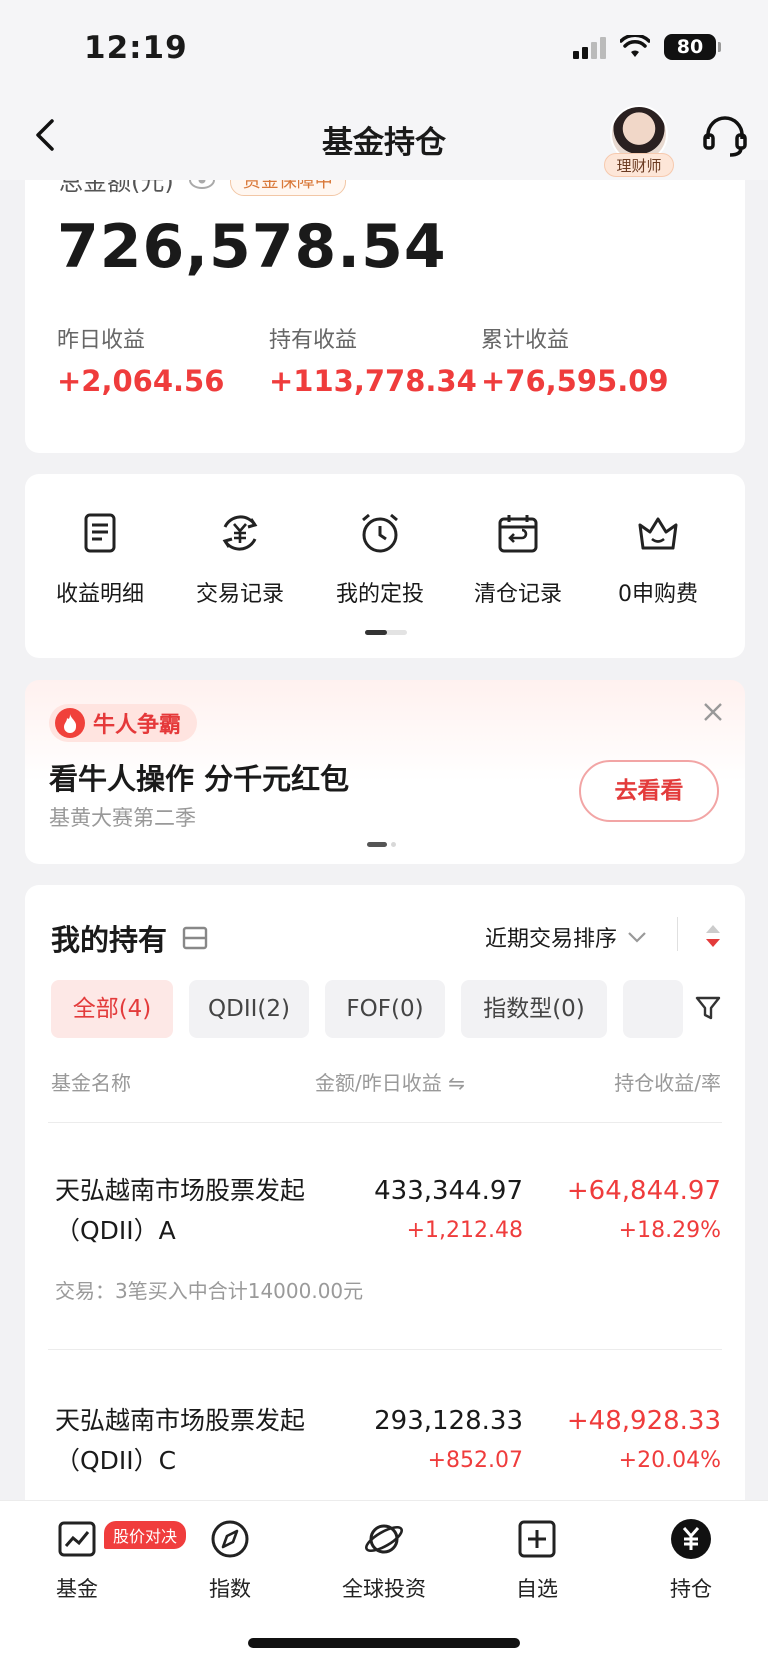  What do you see at coordinates (195, 938) in the screenshot?
I see `layout-toggle-icon` at bounding box center [195, 938].